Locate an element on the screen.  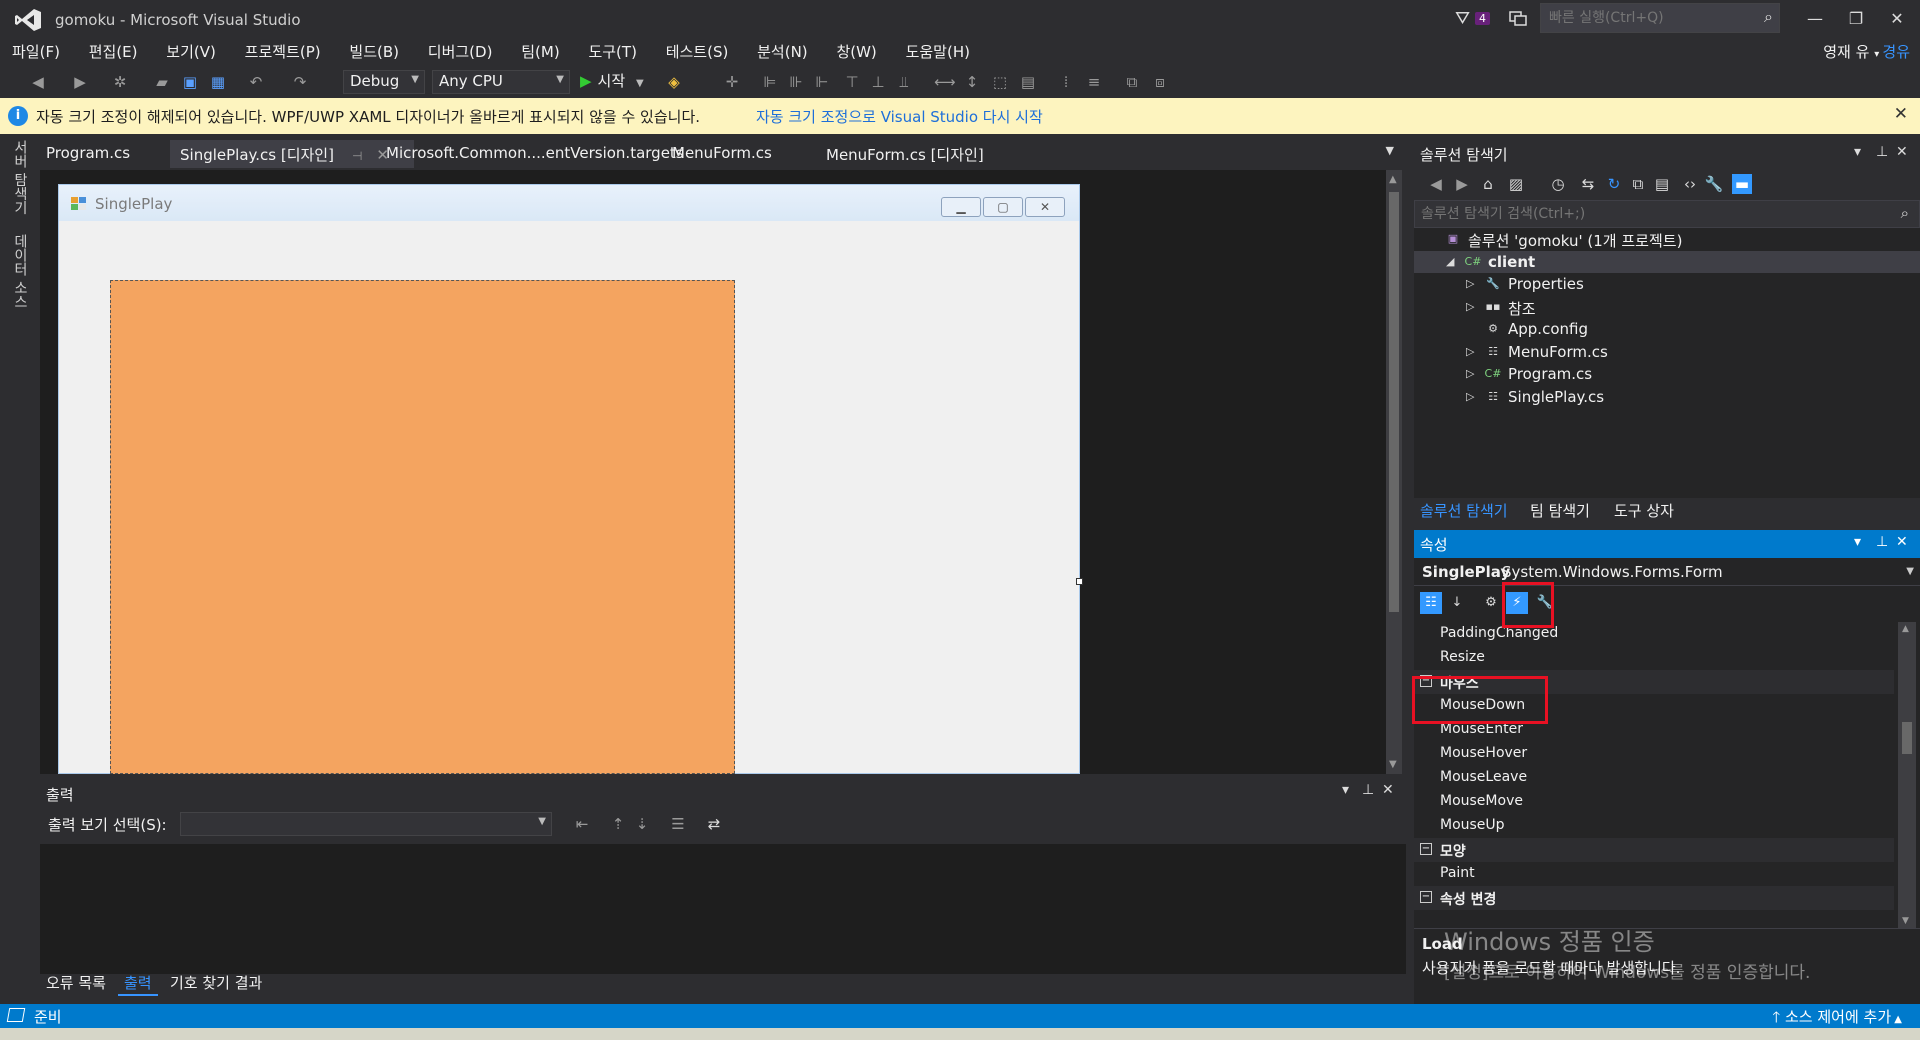
tree-item: ▷ C# Program.cs is located at coordinates (1667, 374).